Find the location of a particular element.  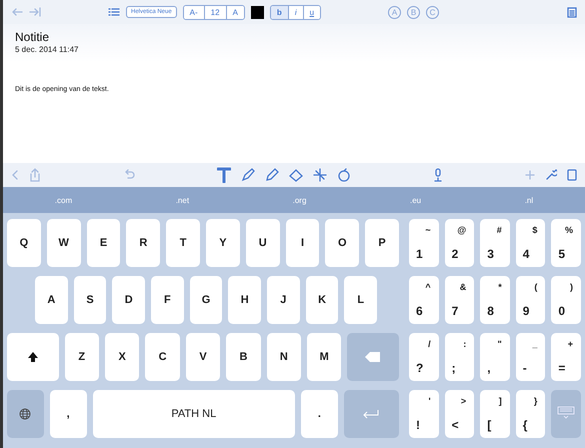

list-icon is located at coordinates (114, 12).